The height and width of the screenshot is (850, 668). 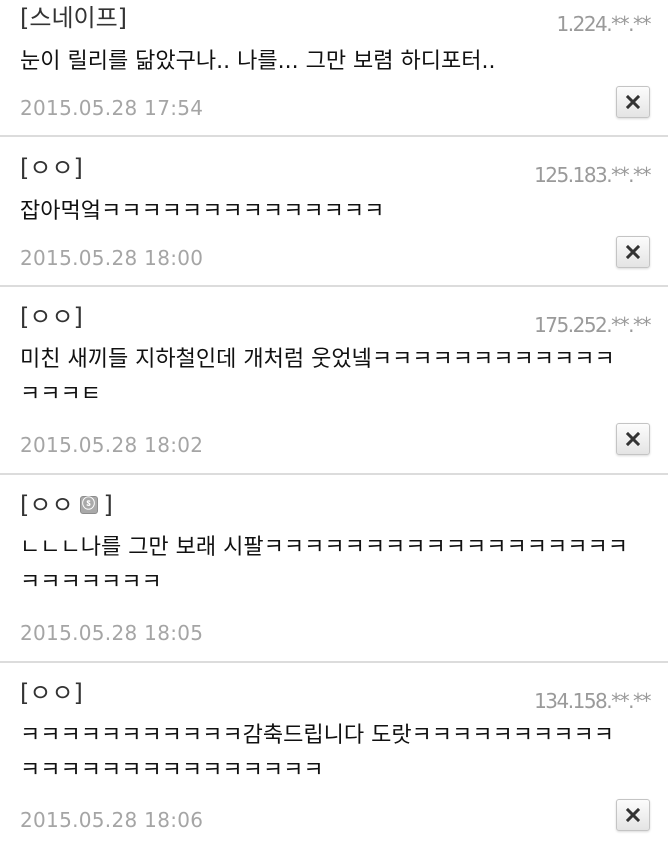 What do you see at coordinates (112, 633) in the screenshot?
I see `comment-date: 2015.05.28 18:05` at bounding box center [112, 633].